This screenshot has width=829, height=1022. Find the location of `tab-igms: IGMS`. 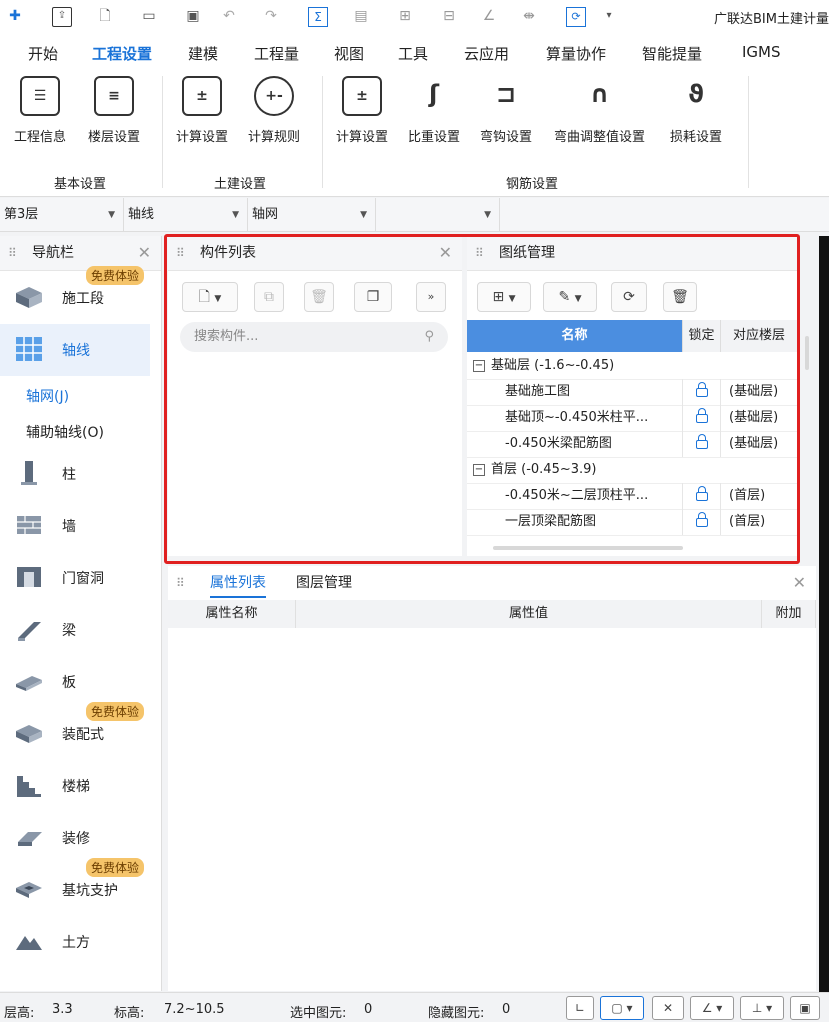

tab-igms: IGMS is located at coordinates (761, 52).